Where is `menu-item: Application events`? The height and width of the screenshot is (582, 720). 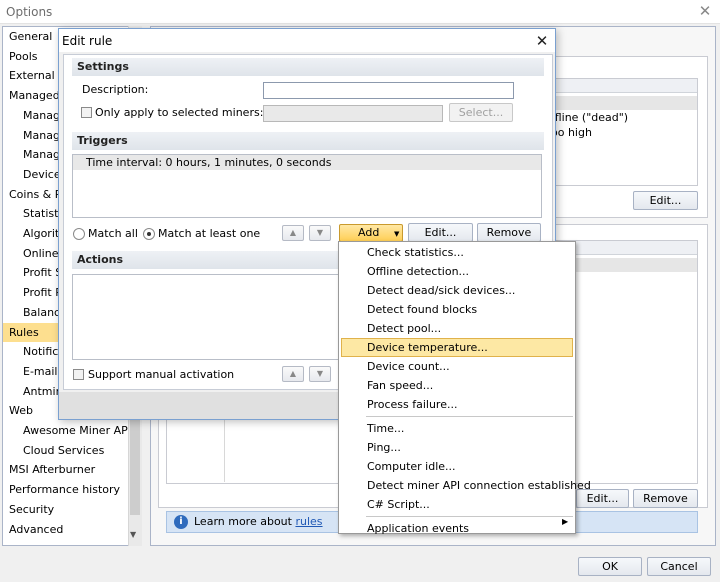
menu-item: Application events is located at coordinates (457, 528).